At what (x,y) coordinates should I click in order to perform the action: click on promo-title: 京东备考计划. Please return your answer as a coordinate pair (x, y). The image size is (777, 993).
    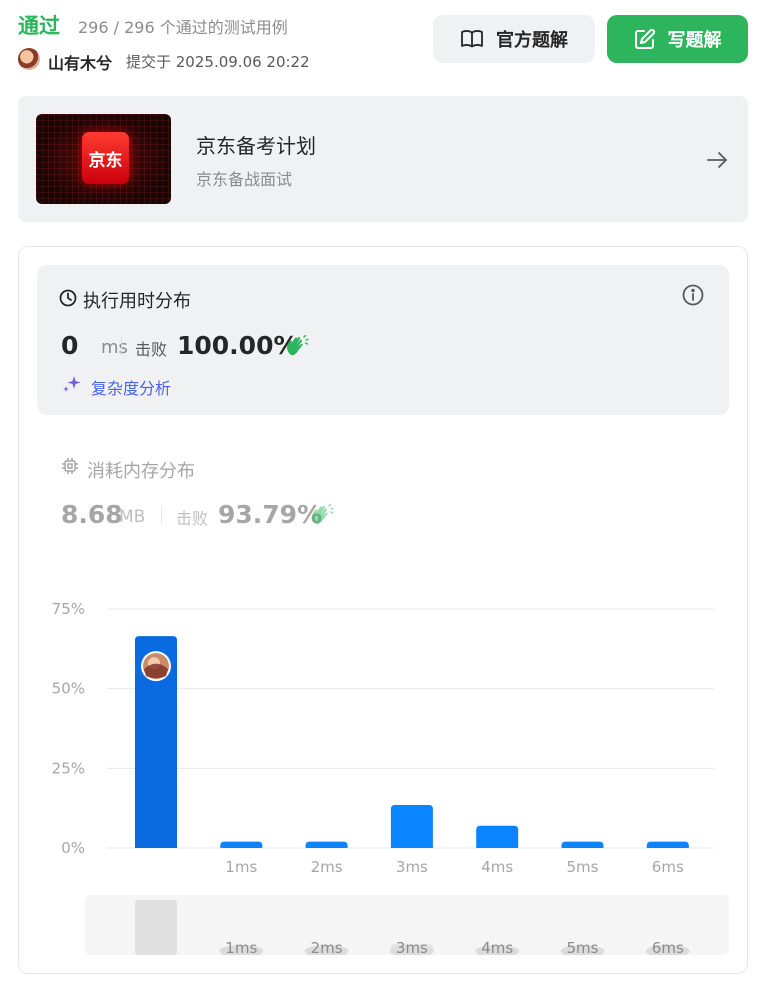
    Looking at the image, I should click on (256, 146).